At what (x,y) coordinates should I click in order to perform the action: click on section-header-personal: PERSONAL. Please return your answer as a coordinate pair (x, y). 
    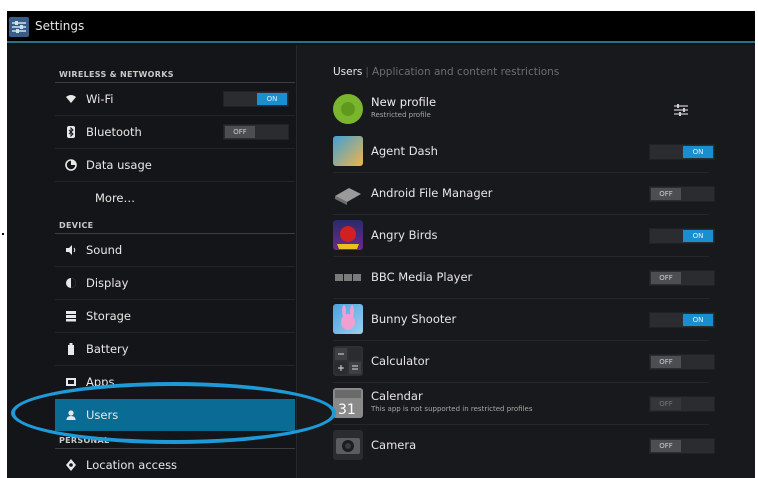
    Looking at the image, I should click on (84, 440).